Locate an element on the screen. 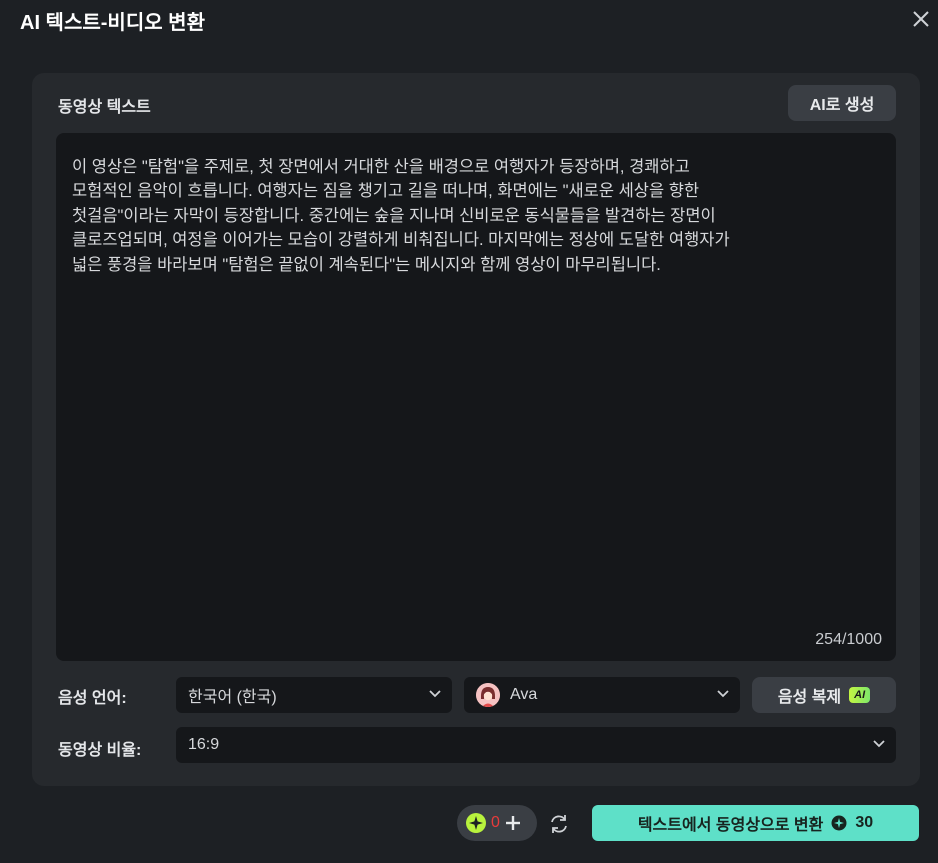  voice-select: Ava is located at coordinates (602, 695).